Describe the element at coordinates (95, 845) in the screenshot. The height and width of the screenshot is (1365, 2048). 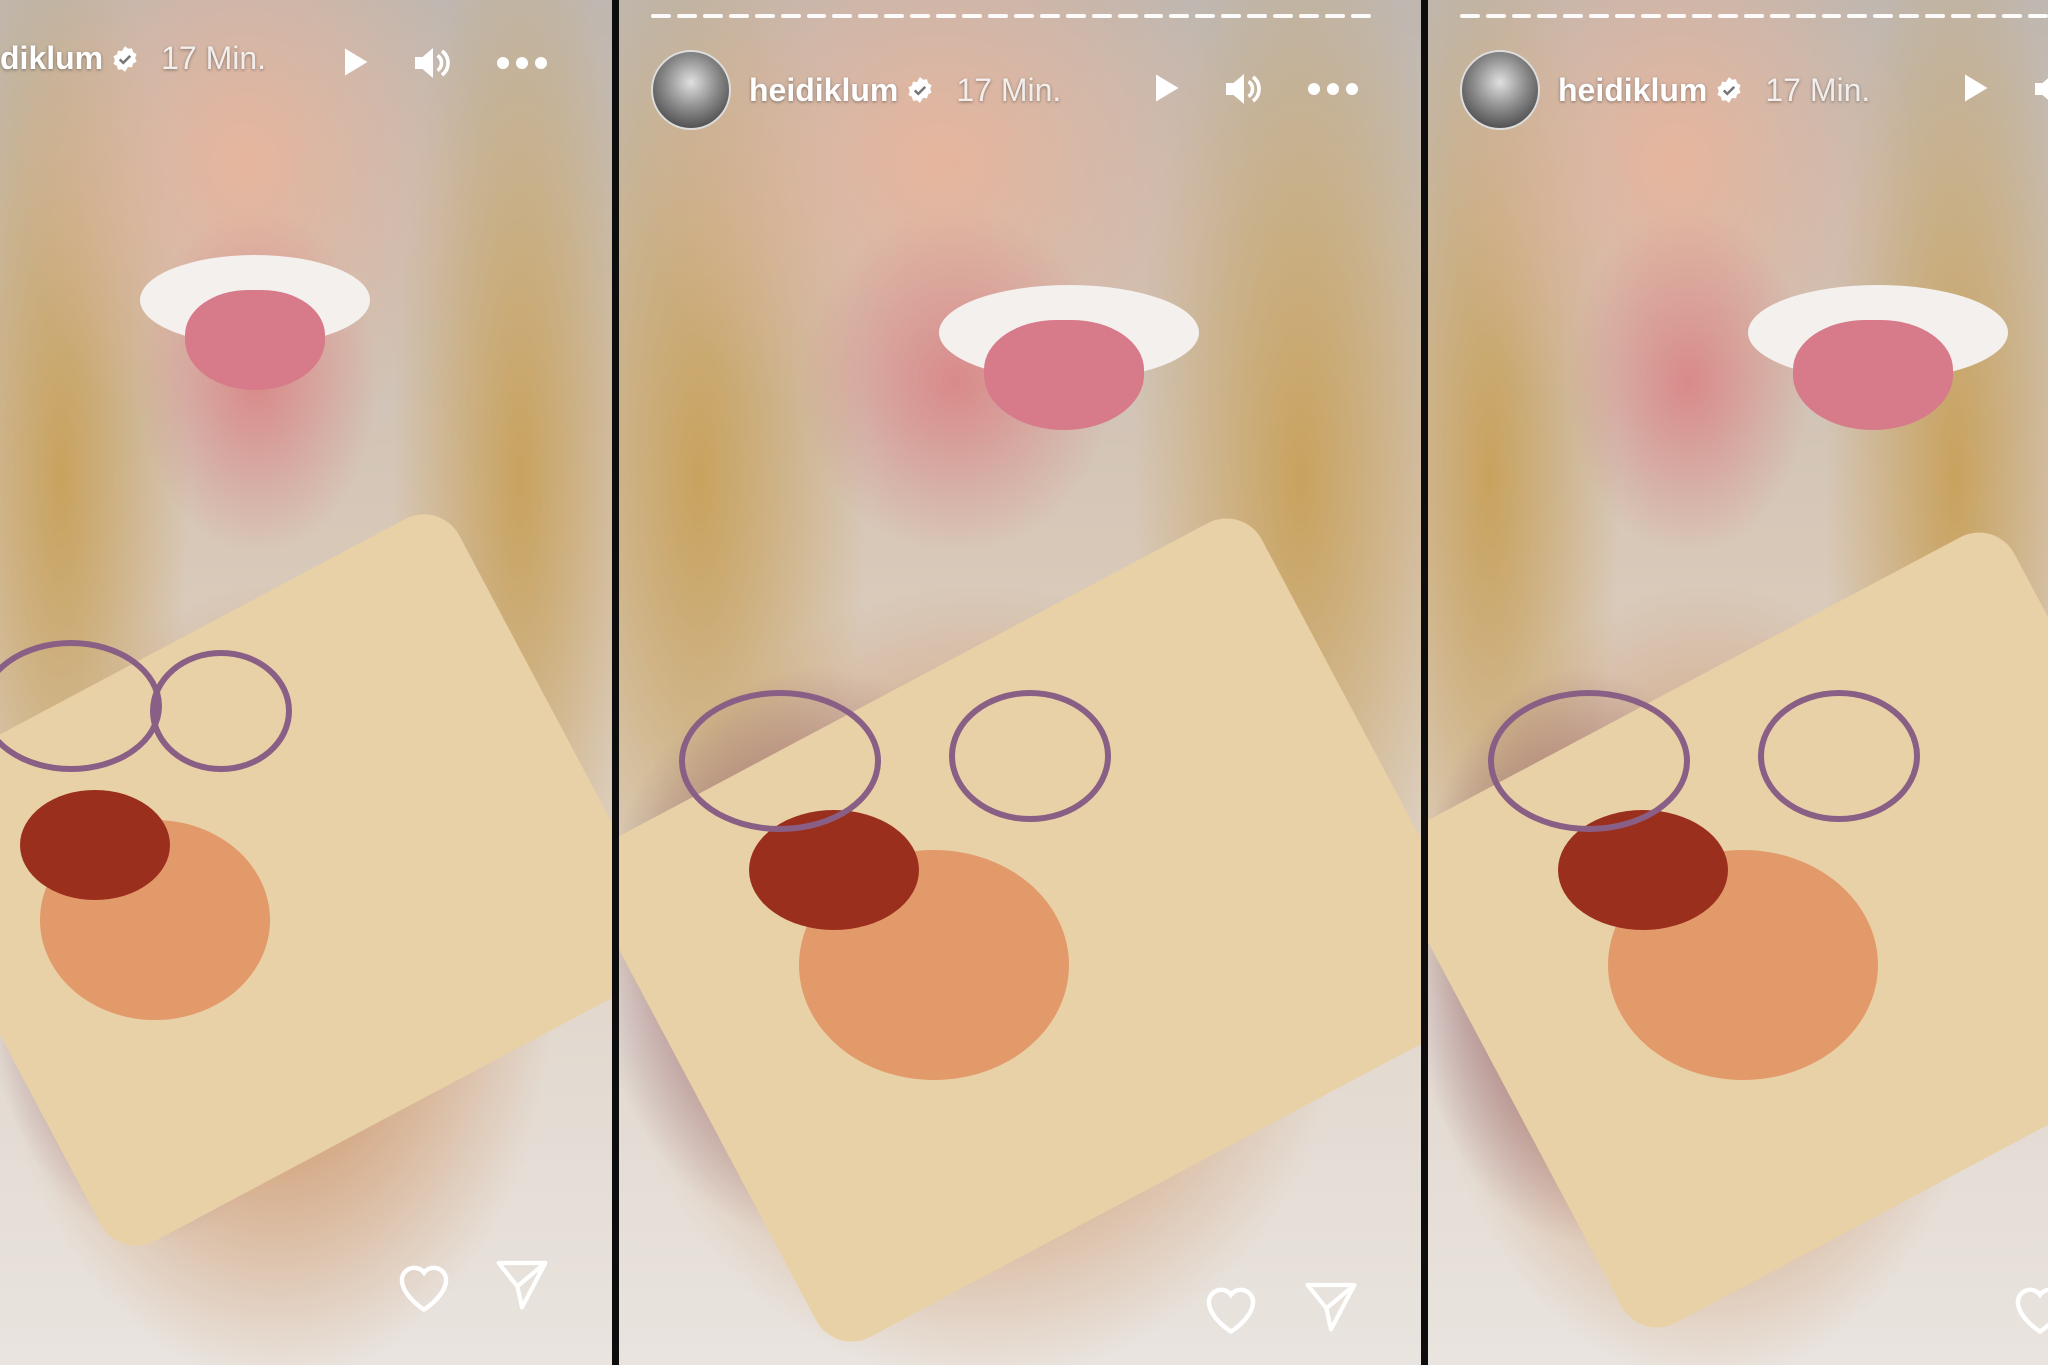
I see `salsa` at that location.